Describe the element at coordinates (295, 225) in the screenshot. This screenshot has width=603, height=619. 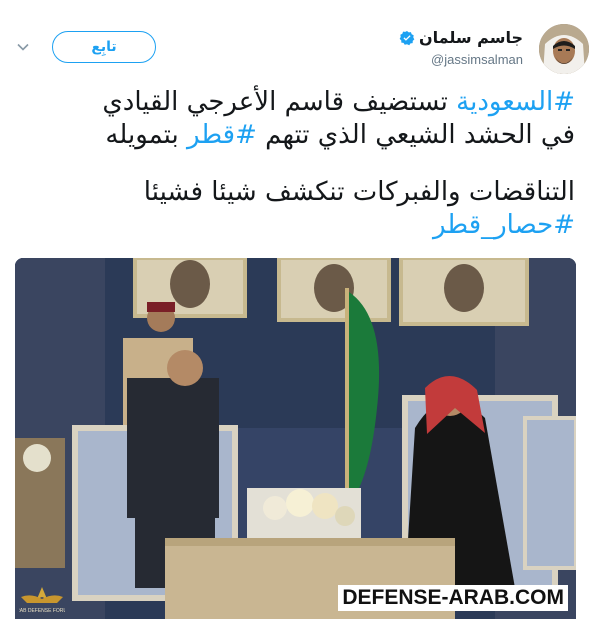
I see `hashtag-qatar-siege: #حصار_قطر` at that location.